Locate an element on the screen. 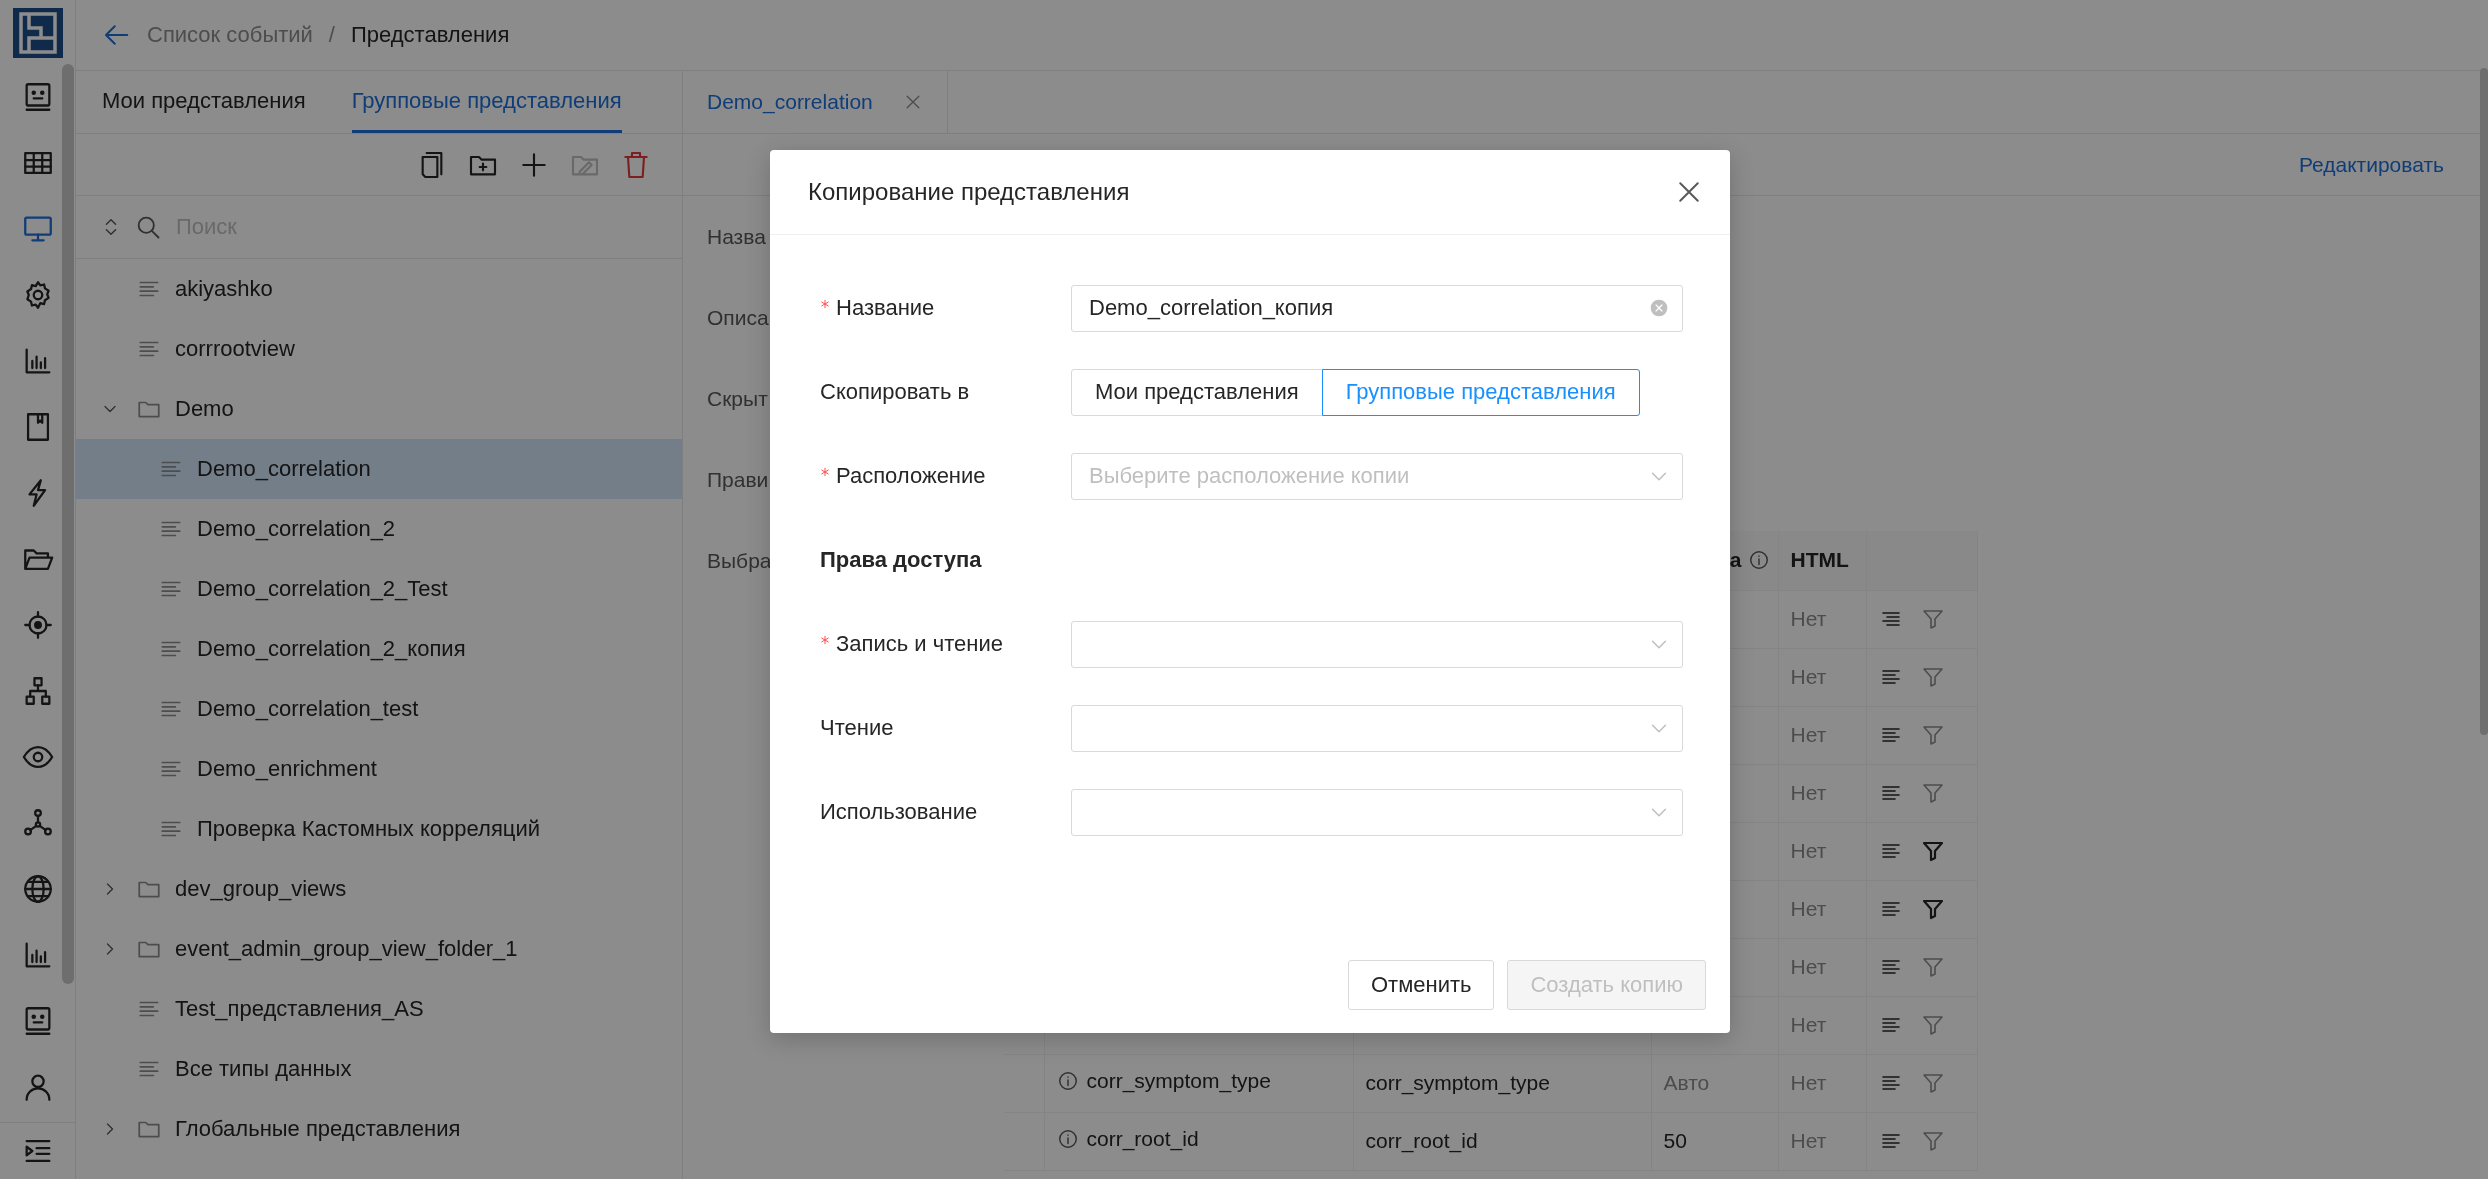  tree-item: corrrootview is located at coordinates (379, 349).